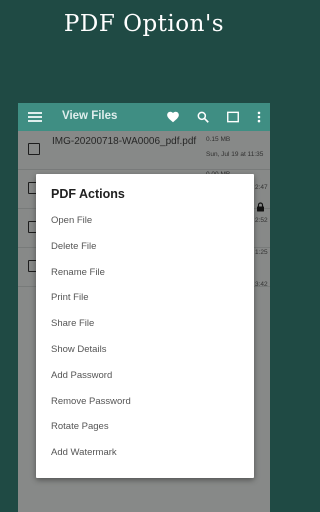 Image resolution: width=320 pixels, height=512 pixels. I want to click on action-share-file: Share File, so click(145, 324).